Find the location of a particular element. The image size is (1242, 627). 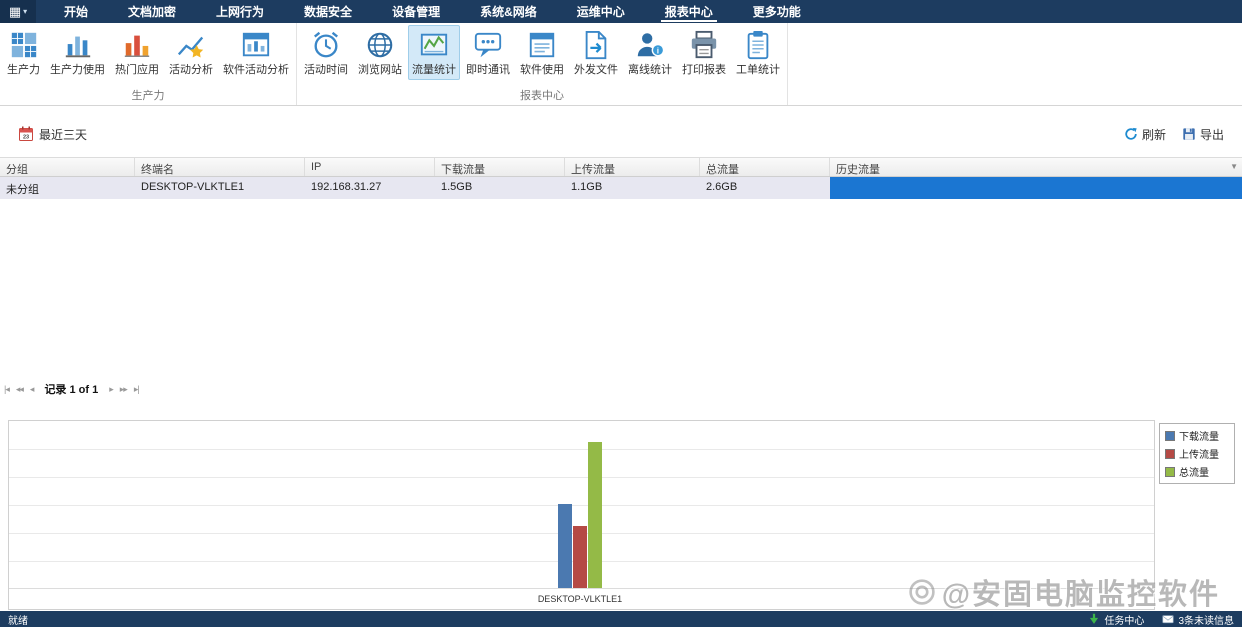

chart-legend: 下载流量 上传流量 总流量 is located at coordinates (1197, 453).